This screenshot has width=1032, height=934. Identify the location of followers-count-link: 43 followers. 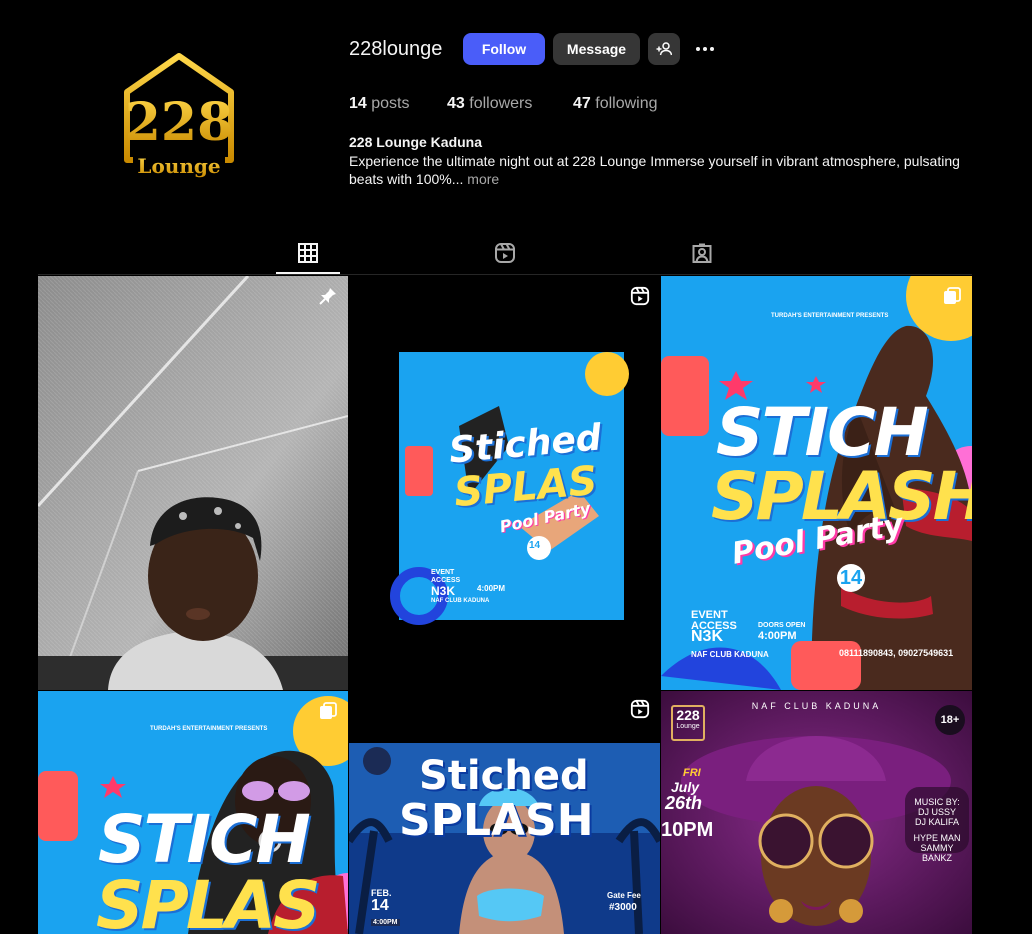
(489, 104).